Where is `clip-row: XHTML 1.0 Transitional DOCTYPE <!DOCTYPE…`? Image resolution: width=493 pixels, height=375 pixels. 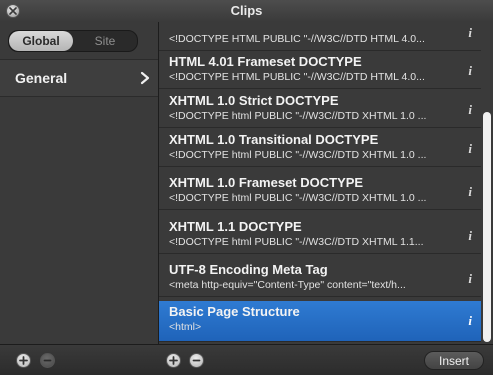
clip-row: XHTML 1.0 Transitional DOCTYPE <!DOCTYPE… is located at coordinates (320, 148).